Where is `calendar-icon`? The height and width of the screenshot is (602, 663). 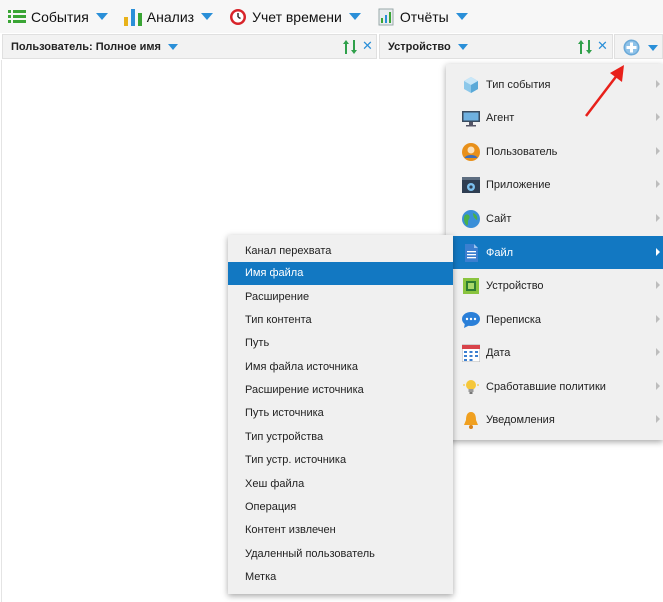
calendar-icon is located at coordinates (471, 353).